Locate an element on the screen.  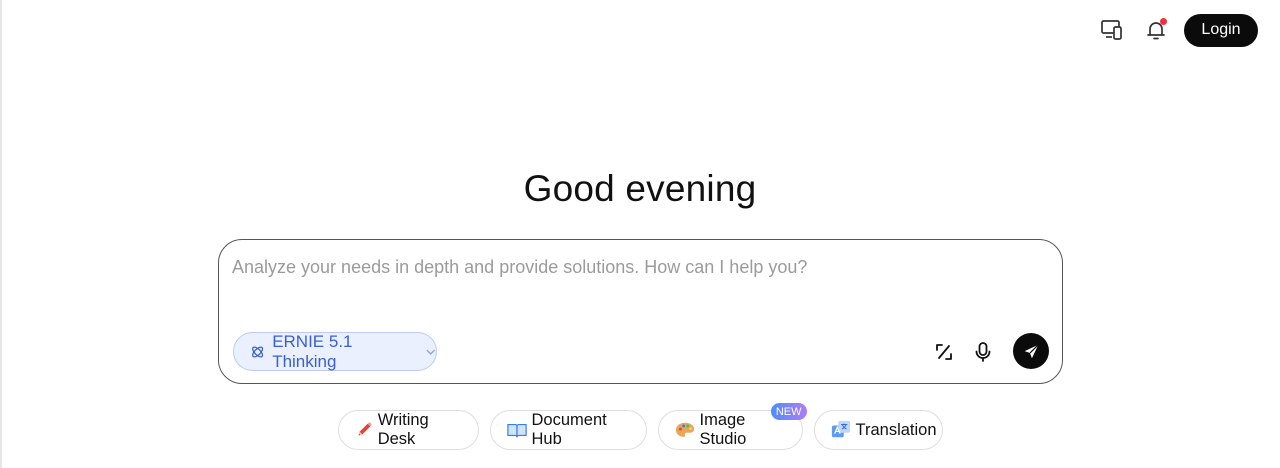
image-studio-chip: Image Studio NEW is located at coordinates (732, 426).